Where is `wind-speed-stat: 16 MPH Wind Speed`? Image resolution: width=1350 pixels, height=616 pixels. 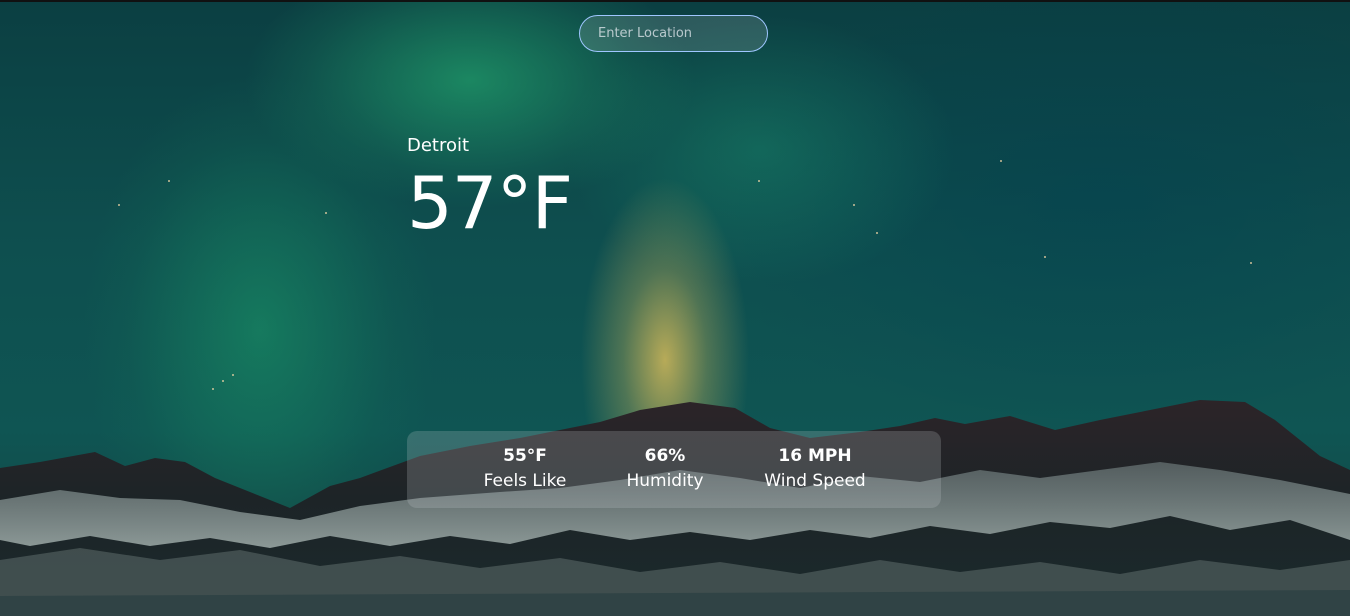
wind-speed-stat: 16 MPH Wind Speed is located at coordinates (814, 469).